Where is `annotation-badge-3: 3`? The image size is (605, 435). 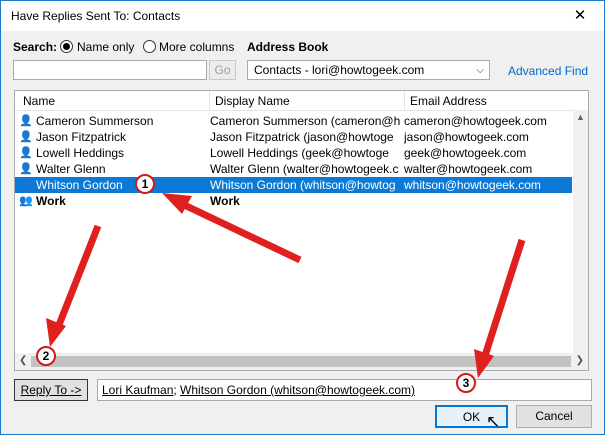 annotation-badge-3: 3 is located at coordinates (466, 383).